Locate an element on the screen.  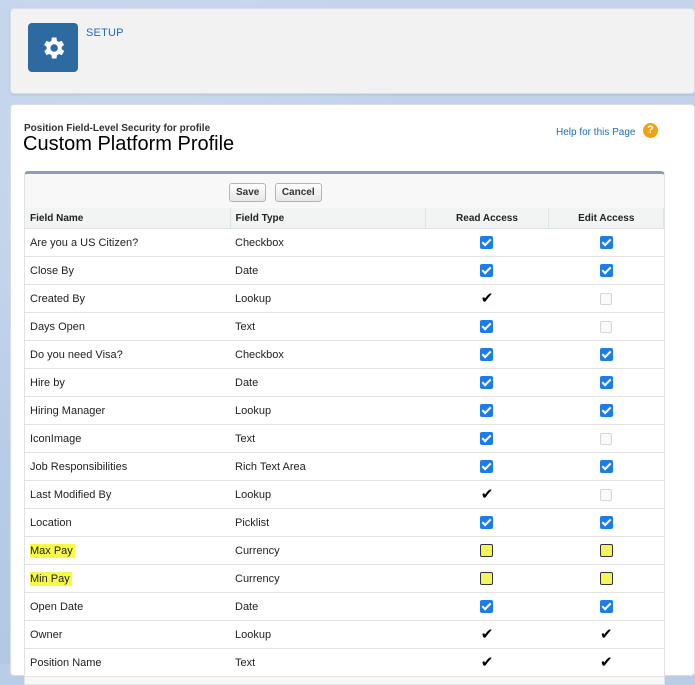
field-name-cell: Open Date is located at coordinates (127, 606).